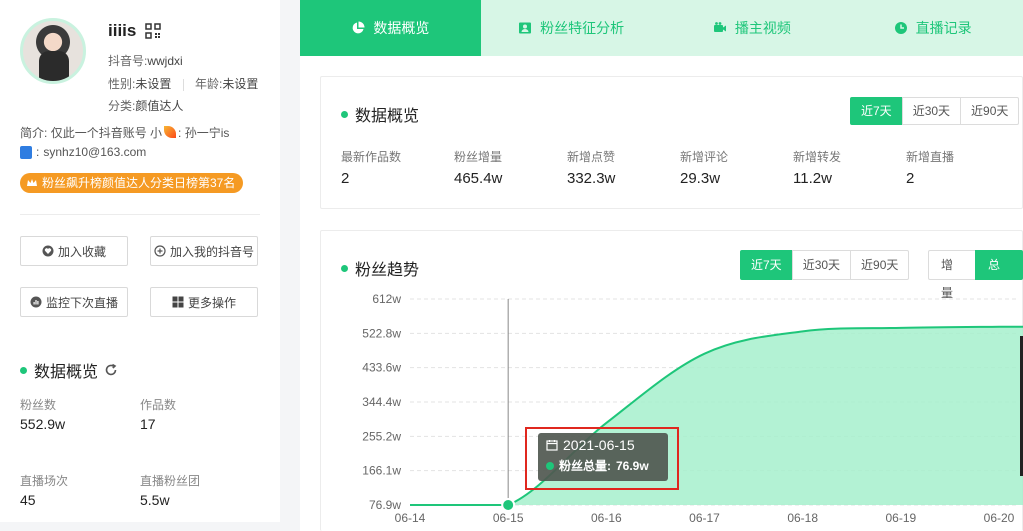 Image resolution: width=1023 pixels, height=531 pixels. What do you see at coordinates (381, 402) in the screenshot?
I see `y-tick-label: 344.4w` at bounding box center [381, 402].